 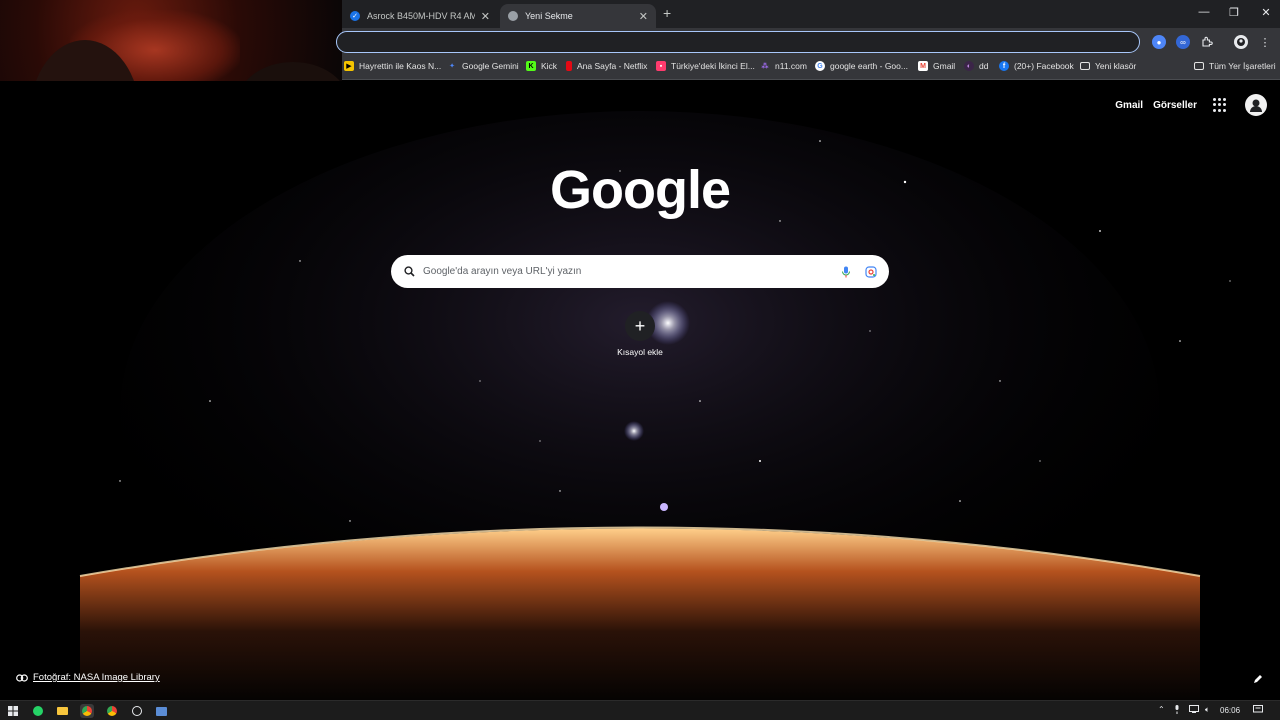 I want to click on images-link: Görseller, so click(x=1175, y=105).